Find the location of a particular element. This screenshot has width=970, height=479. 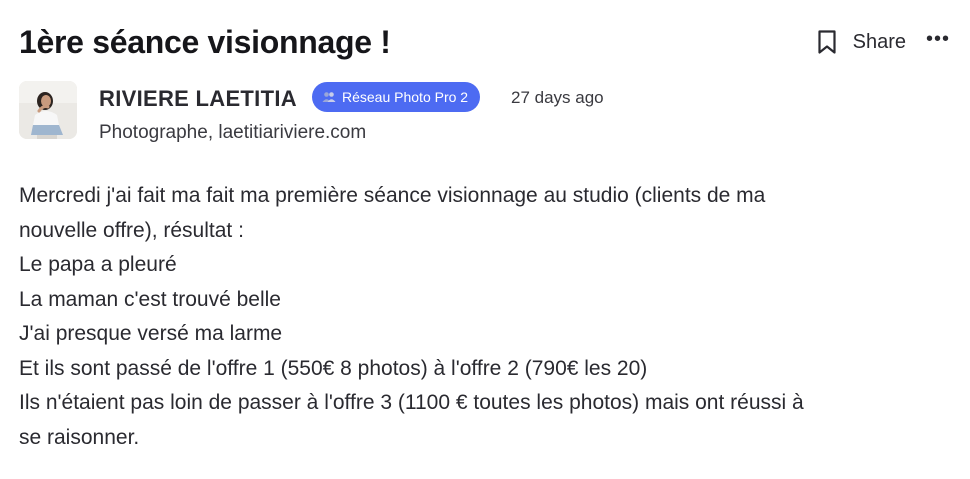

share-button: Share is located at coordinates (879, 42).